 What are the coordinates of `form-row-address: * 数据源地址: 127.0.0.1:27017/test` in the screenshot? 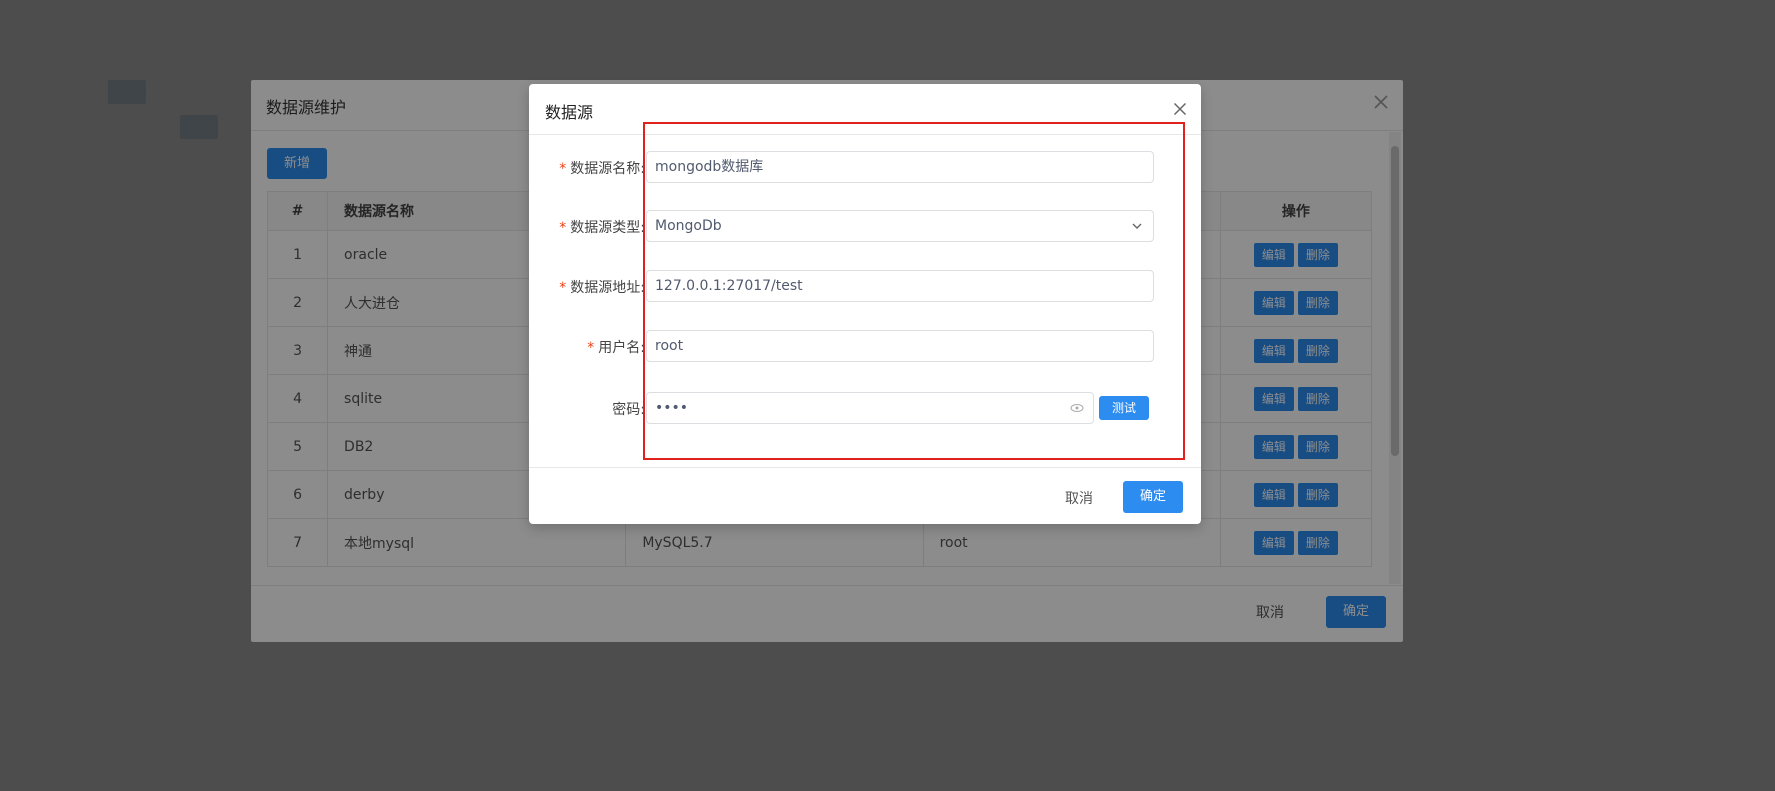 It's located at (865, 286).